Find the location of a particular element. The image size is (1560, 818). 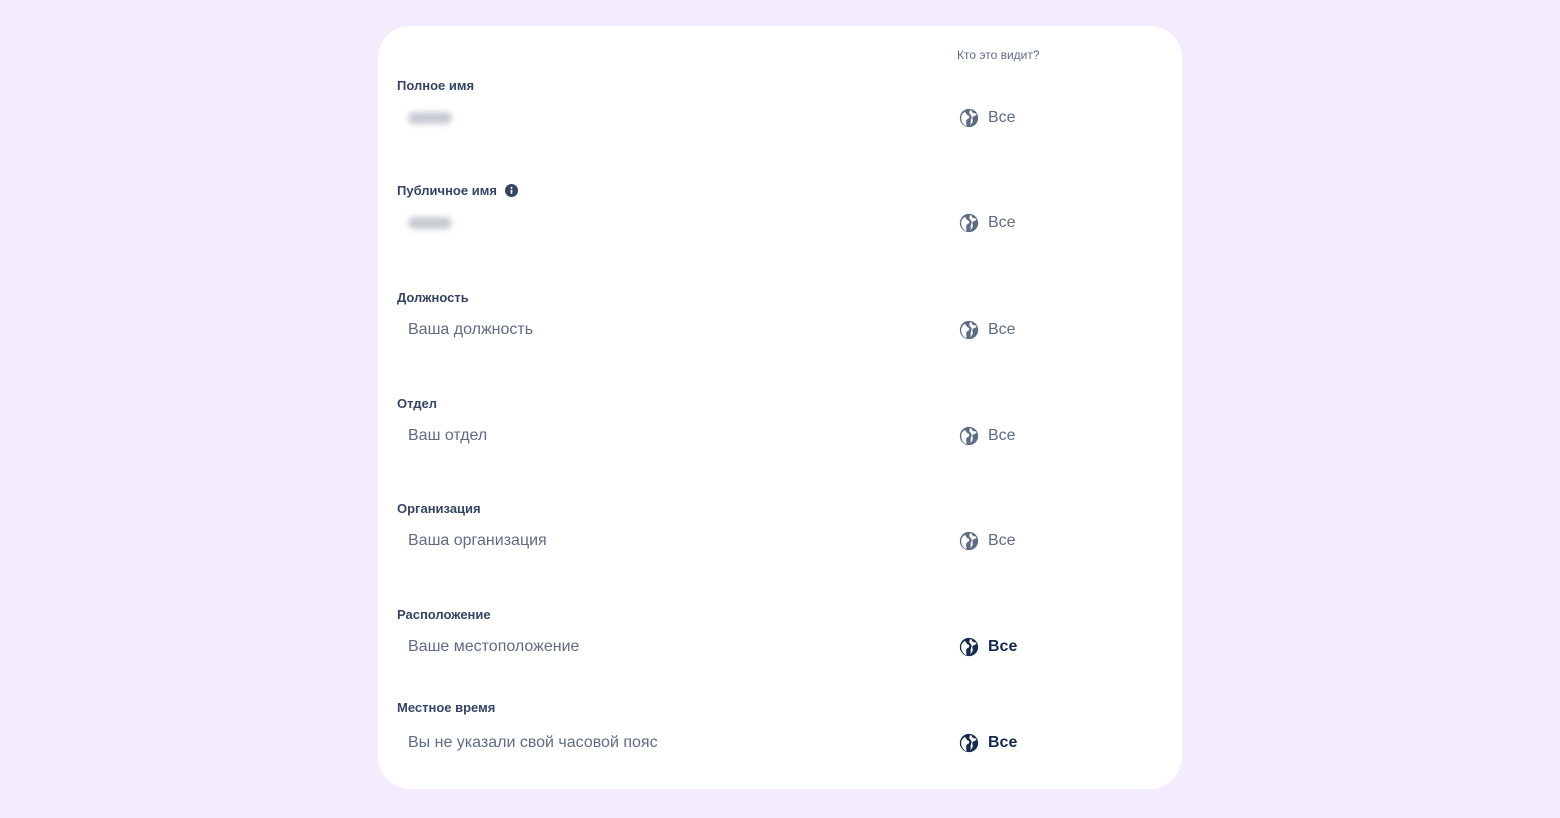

field-location: Расположение Ваше местоположение Все is located at coordinates (780, 647).